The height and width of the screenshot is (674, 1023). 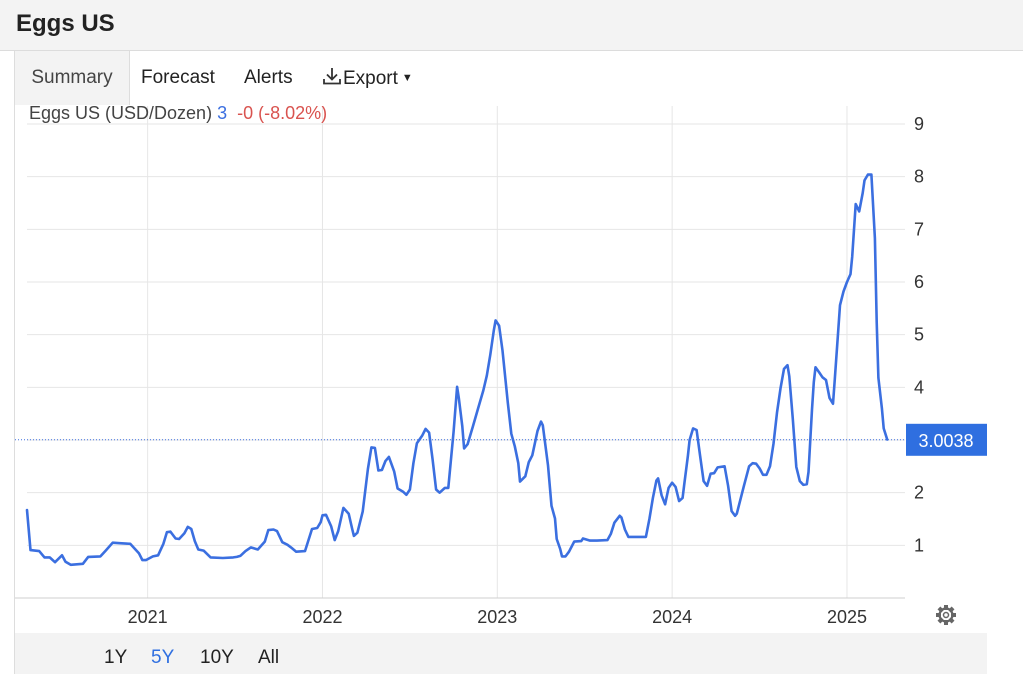 What do you see at coordinates (268, 658) in the screenshot?
I see `range-all-button: All` at bounding box center [268, 658].